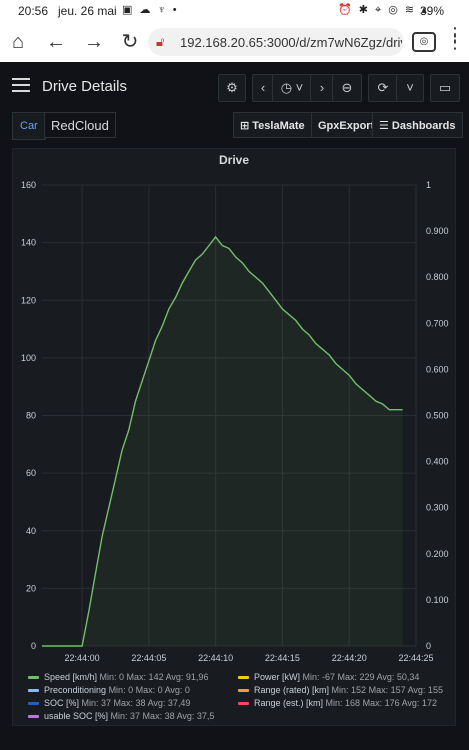 The width and height of the screenshot is (469, 750). What do you see at coordinates (424, 42) in the screenshot?
I see `tab-switcher-icon: ◎` at bounding box center [424, 42].